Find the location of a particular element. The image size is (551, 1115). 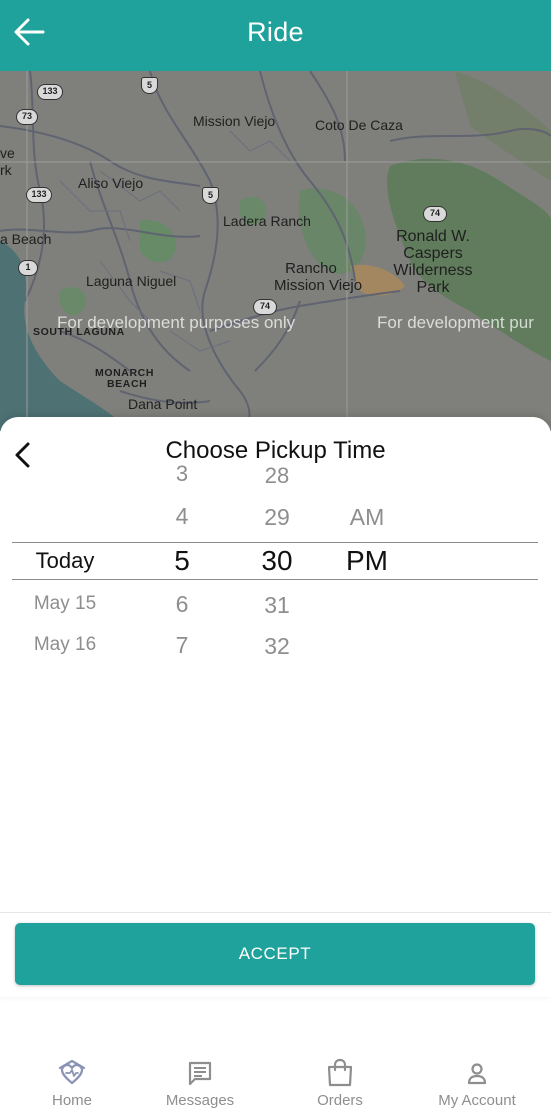

nav-item-orders: Orders is located at coordinates (340, 1077).